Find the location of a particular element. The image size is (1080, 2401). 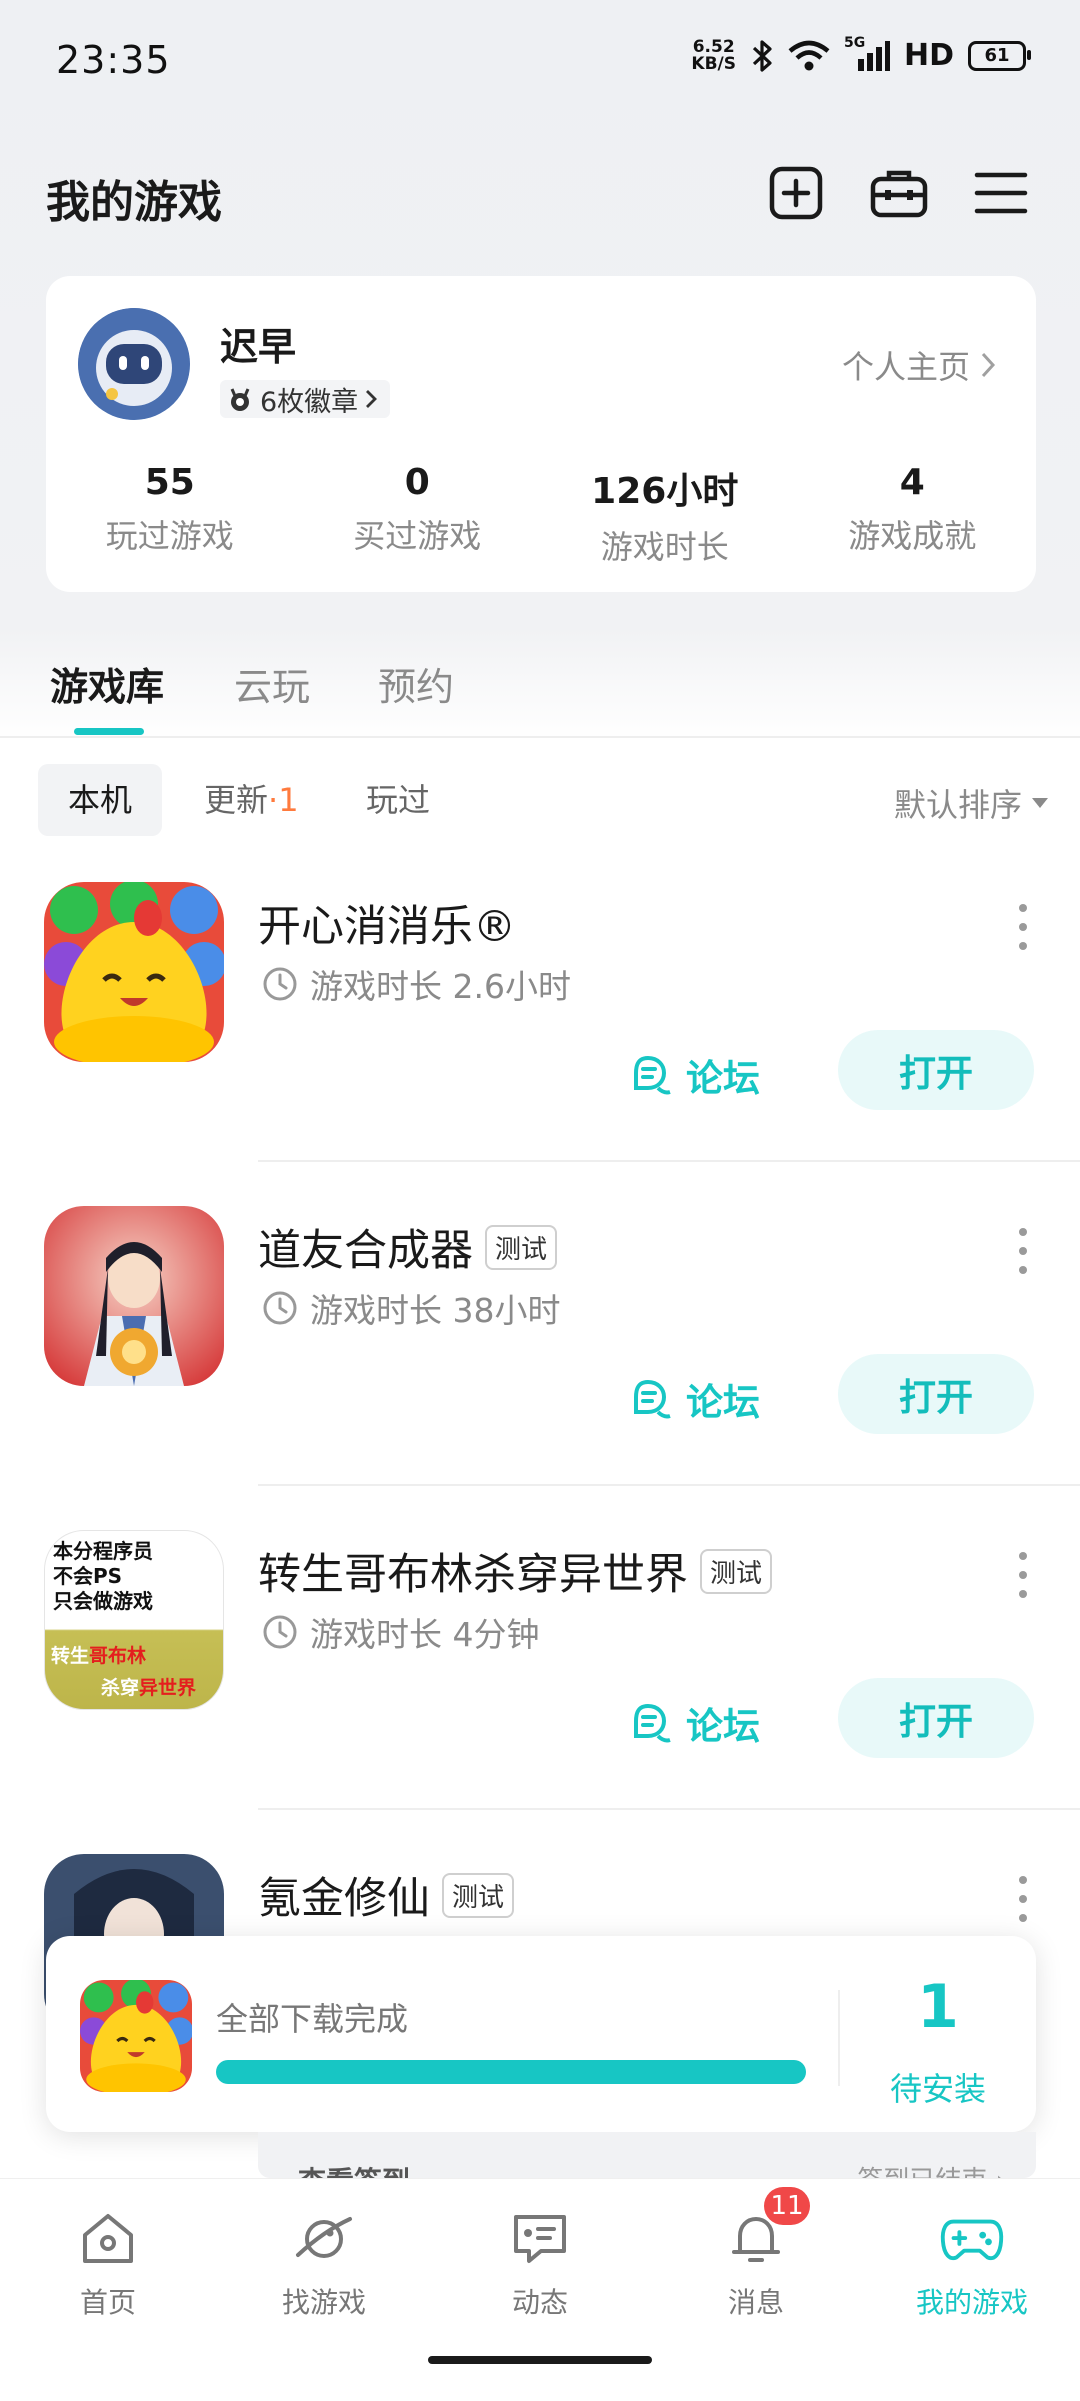

nav-feed: 动态 is located at coordinates (540, 2264).